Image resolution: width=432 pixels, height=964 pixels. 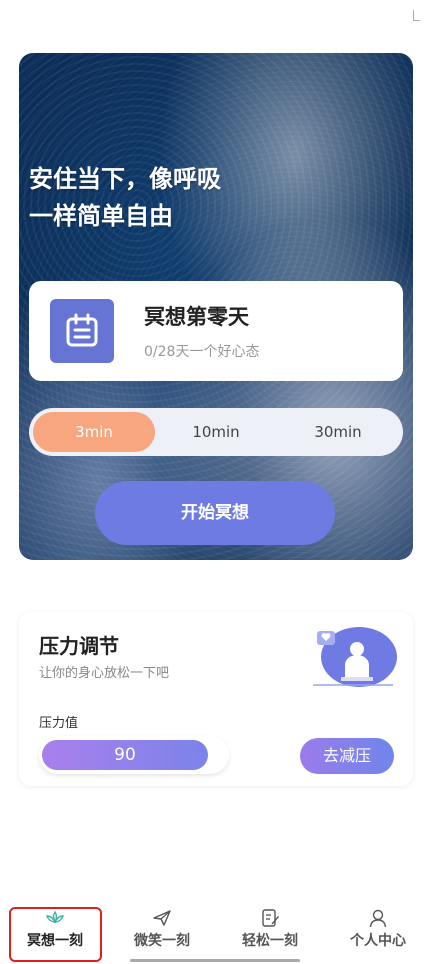 What do you see at coordinates (416, 15) in the screenshot?
I see `status-corner-mark` at bounding box center [416, 15].